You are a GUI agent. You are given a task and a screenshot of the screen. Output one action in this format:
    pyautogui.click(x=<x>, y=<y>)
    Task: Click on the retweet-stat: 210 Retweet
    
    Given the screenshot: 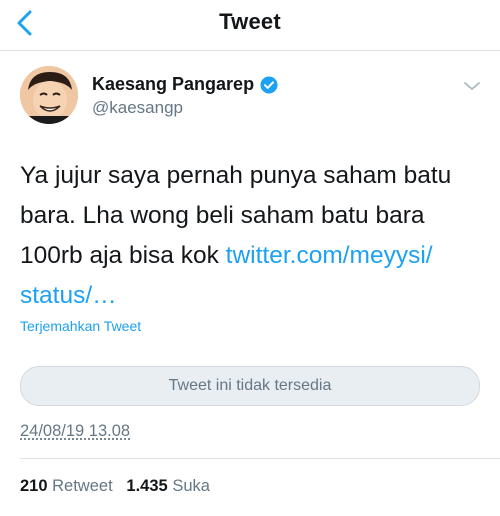 What is the action you would take?
    pyautogui.click(x=68, y=486)
    